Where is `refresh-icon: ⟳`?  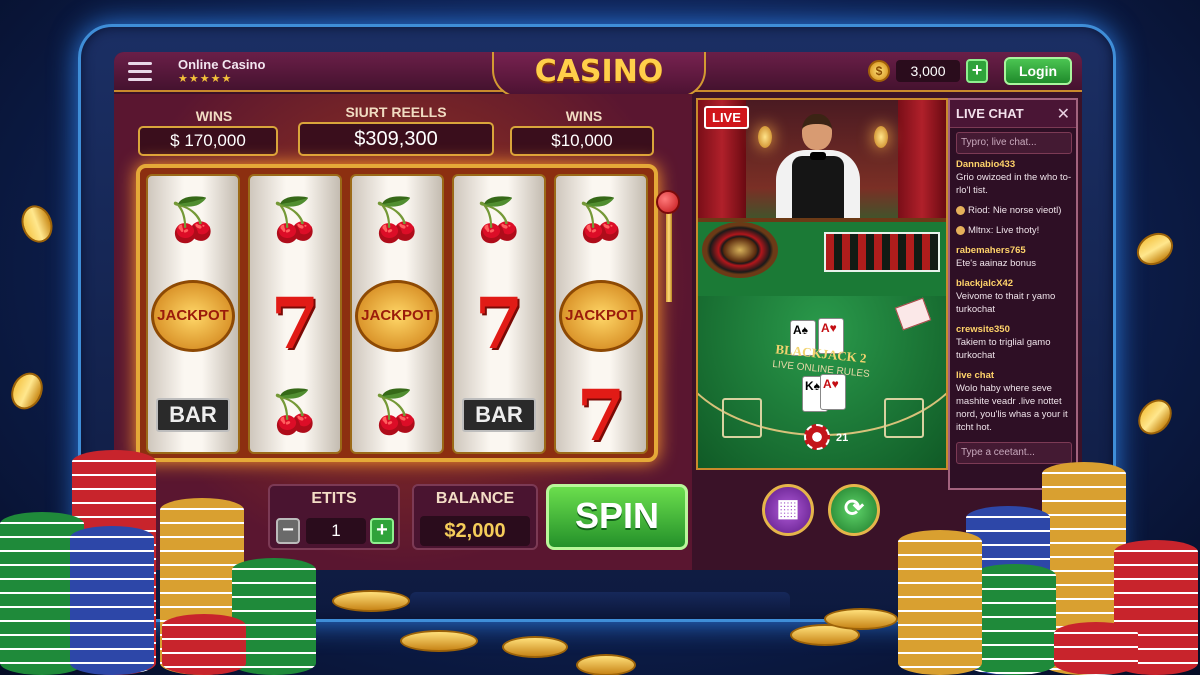
refresh-icon: ⟳ is located at coordinates (854, 508).